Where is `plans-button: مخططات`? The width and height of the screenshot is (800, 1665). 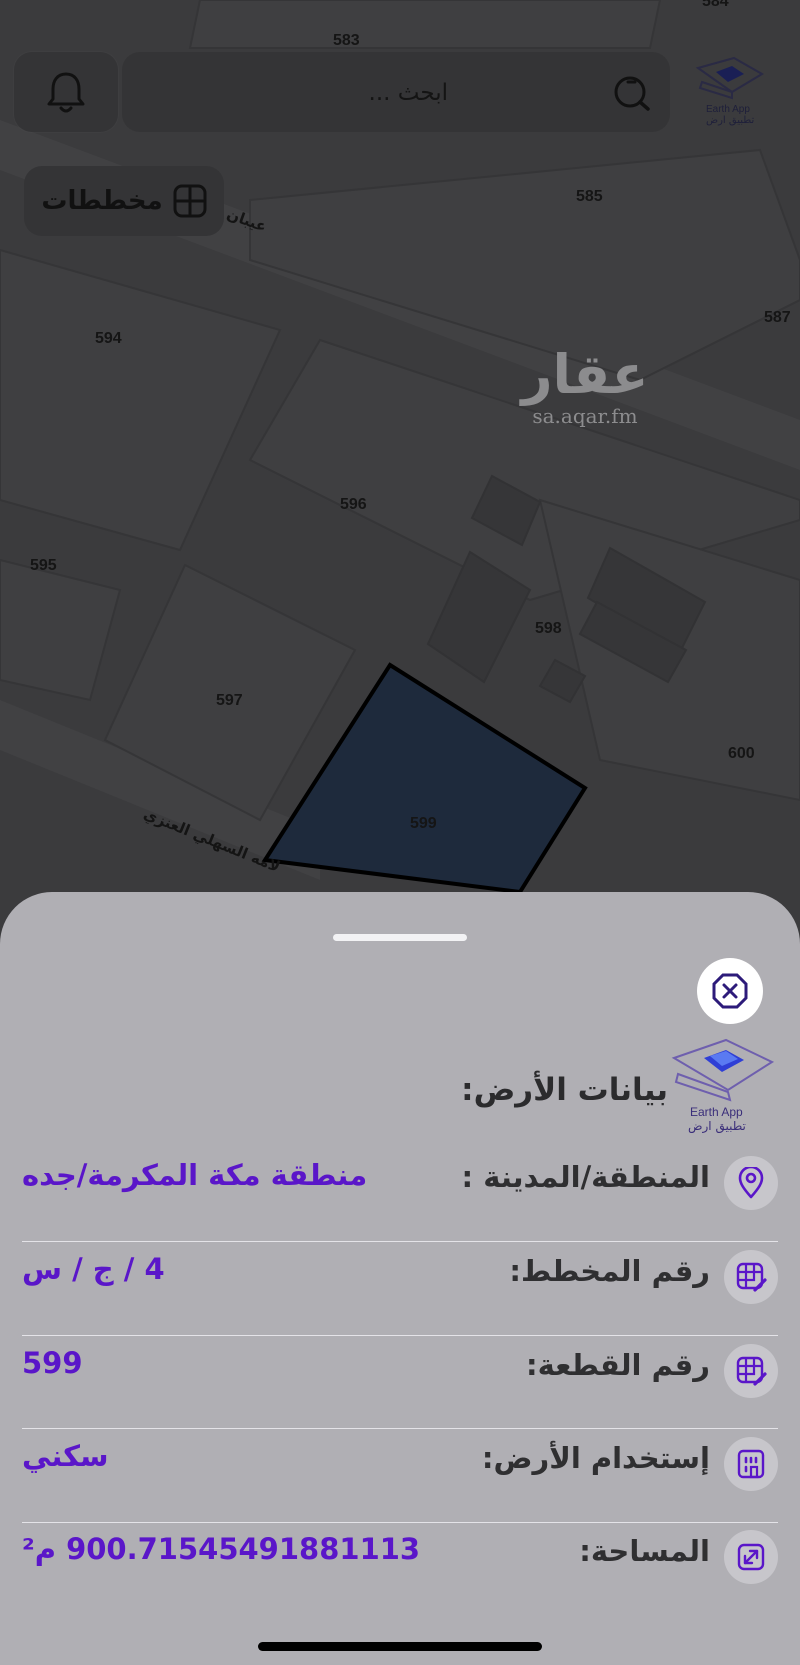
plans-button: مخططات is located at coordinates (124, 201).